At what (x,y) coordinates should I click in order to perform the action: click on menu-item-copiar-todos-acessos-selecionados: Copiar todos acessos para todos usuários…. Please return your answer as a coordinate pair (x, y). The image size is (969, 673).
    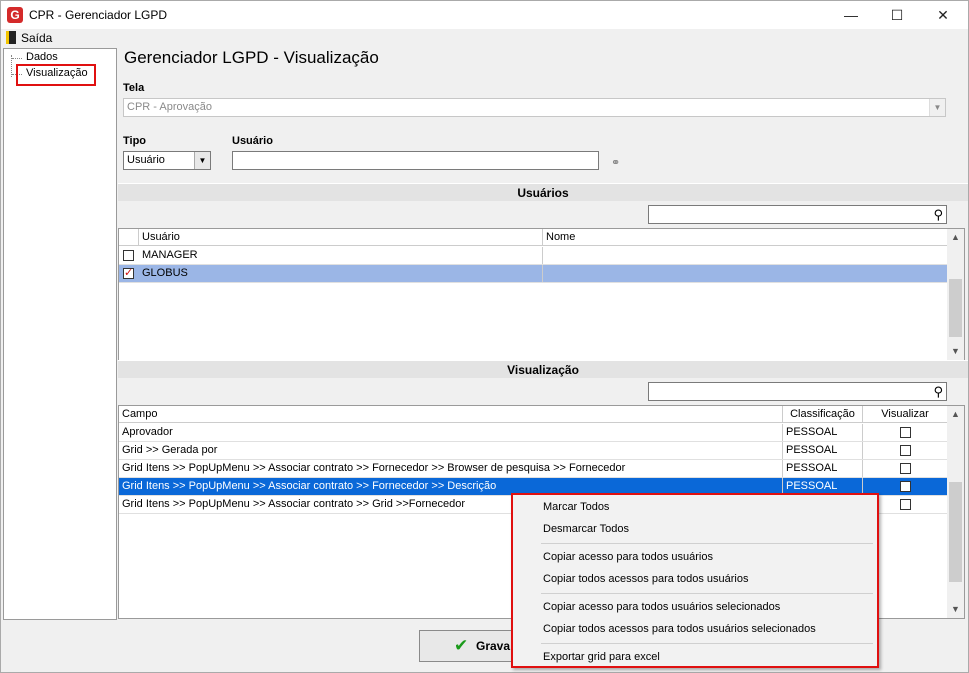
    Looking at the image, I should click on (679, 629).